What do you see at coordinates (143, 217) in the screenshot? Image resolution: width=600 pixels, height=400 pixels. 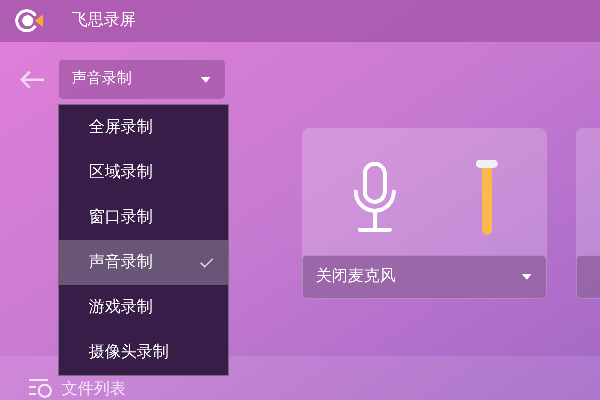 I see `menu-item: 窗口录制` at bounding box center [143, 217].